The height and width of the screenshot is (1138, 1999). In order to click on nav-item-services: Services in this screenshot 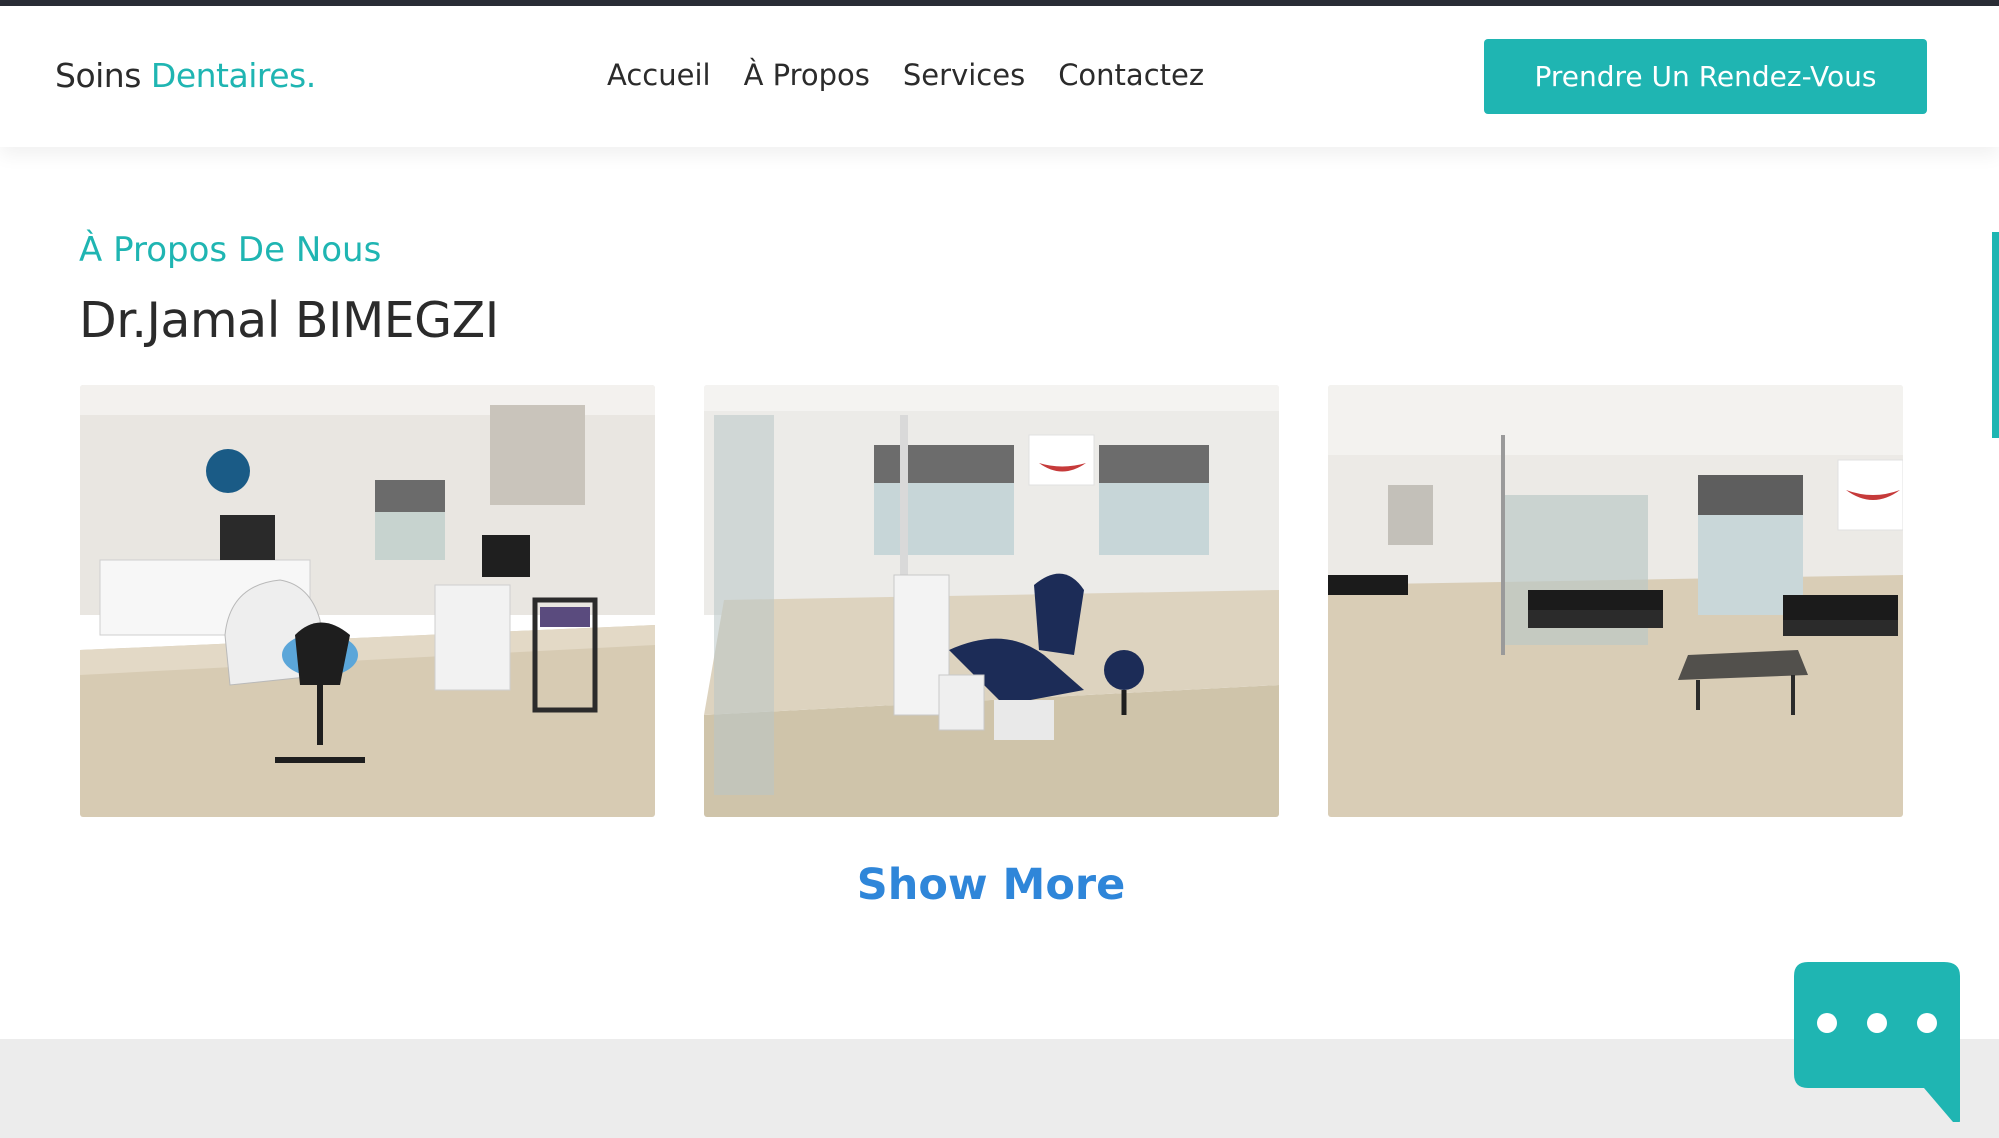, I will do `click(964, 75)`.